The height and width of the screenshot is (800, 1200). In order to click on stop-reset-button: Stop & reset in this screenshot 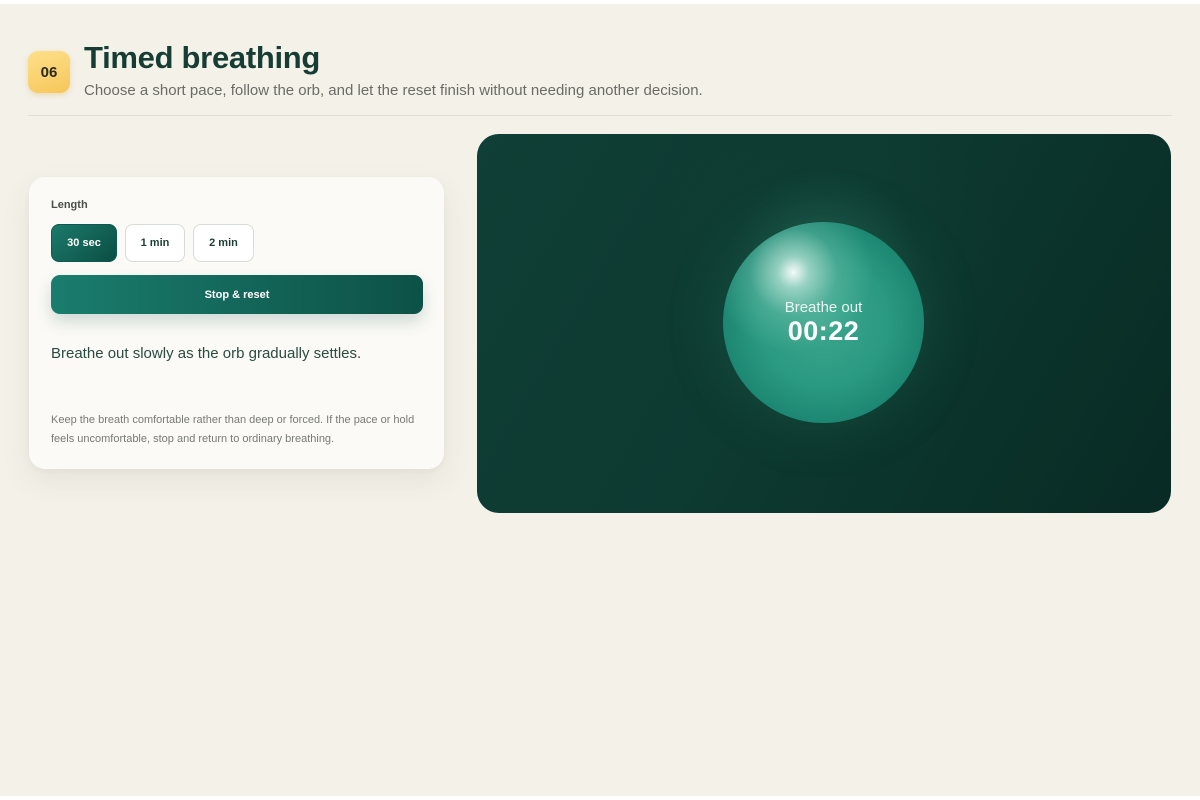, I will do `click(237, 294)`.